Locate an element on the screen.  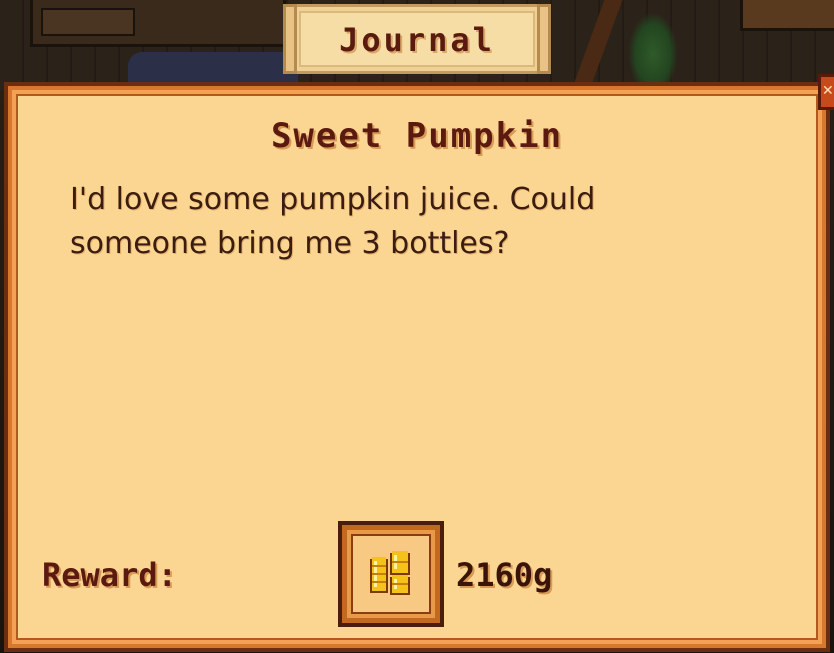
close-button: ✕ is located at coordinates (826, 92).